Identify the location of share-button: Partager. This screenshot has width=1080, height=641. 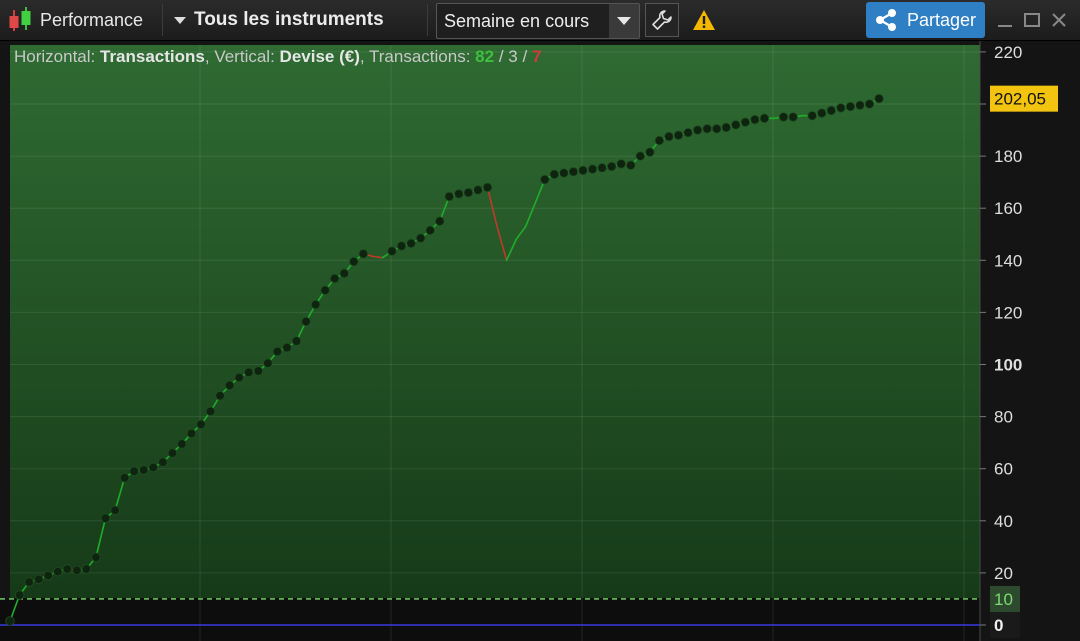
(925, 20).